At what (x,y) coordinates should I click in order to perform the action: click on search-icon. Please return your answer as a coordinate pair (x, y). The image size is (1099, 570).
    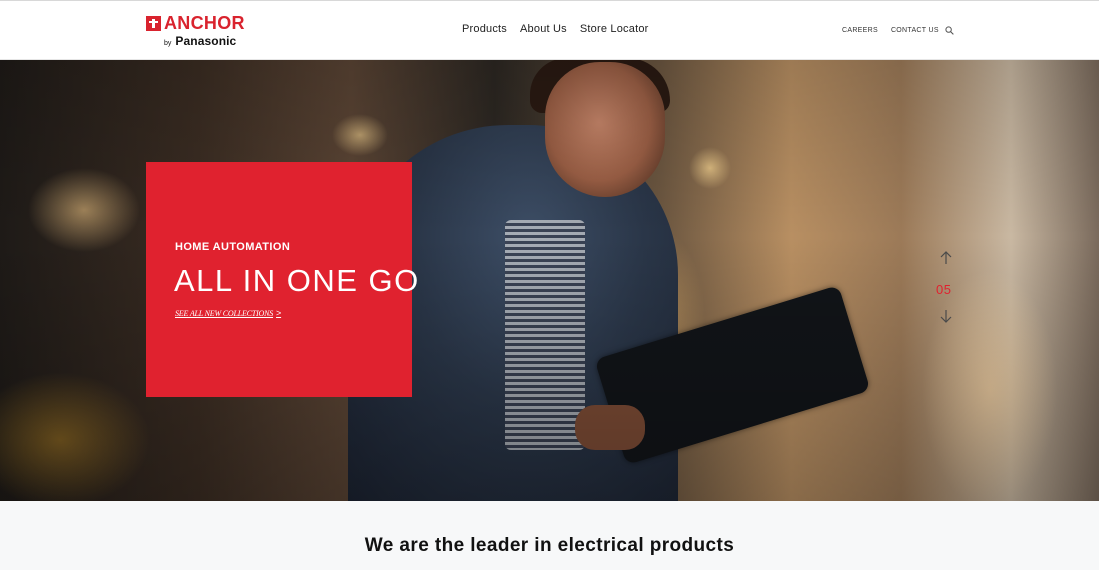
    Looking at the image, I should click on (949, 30).